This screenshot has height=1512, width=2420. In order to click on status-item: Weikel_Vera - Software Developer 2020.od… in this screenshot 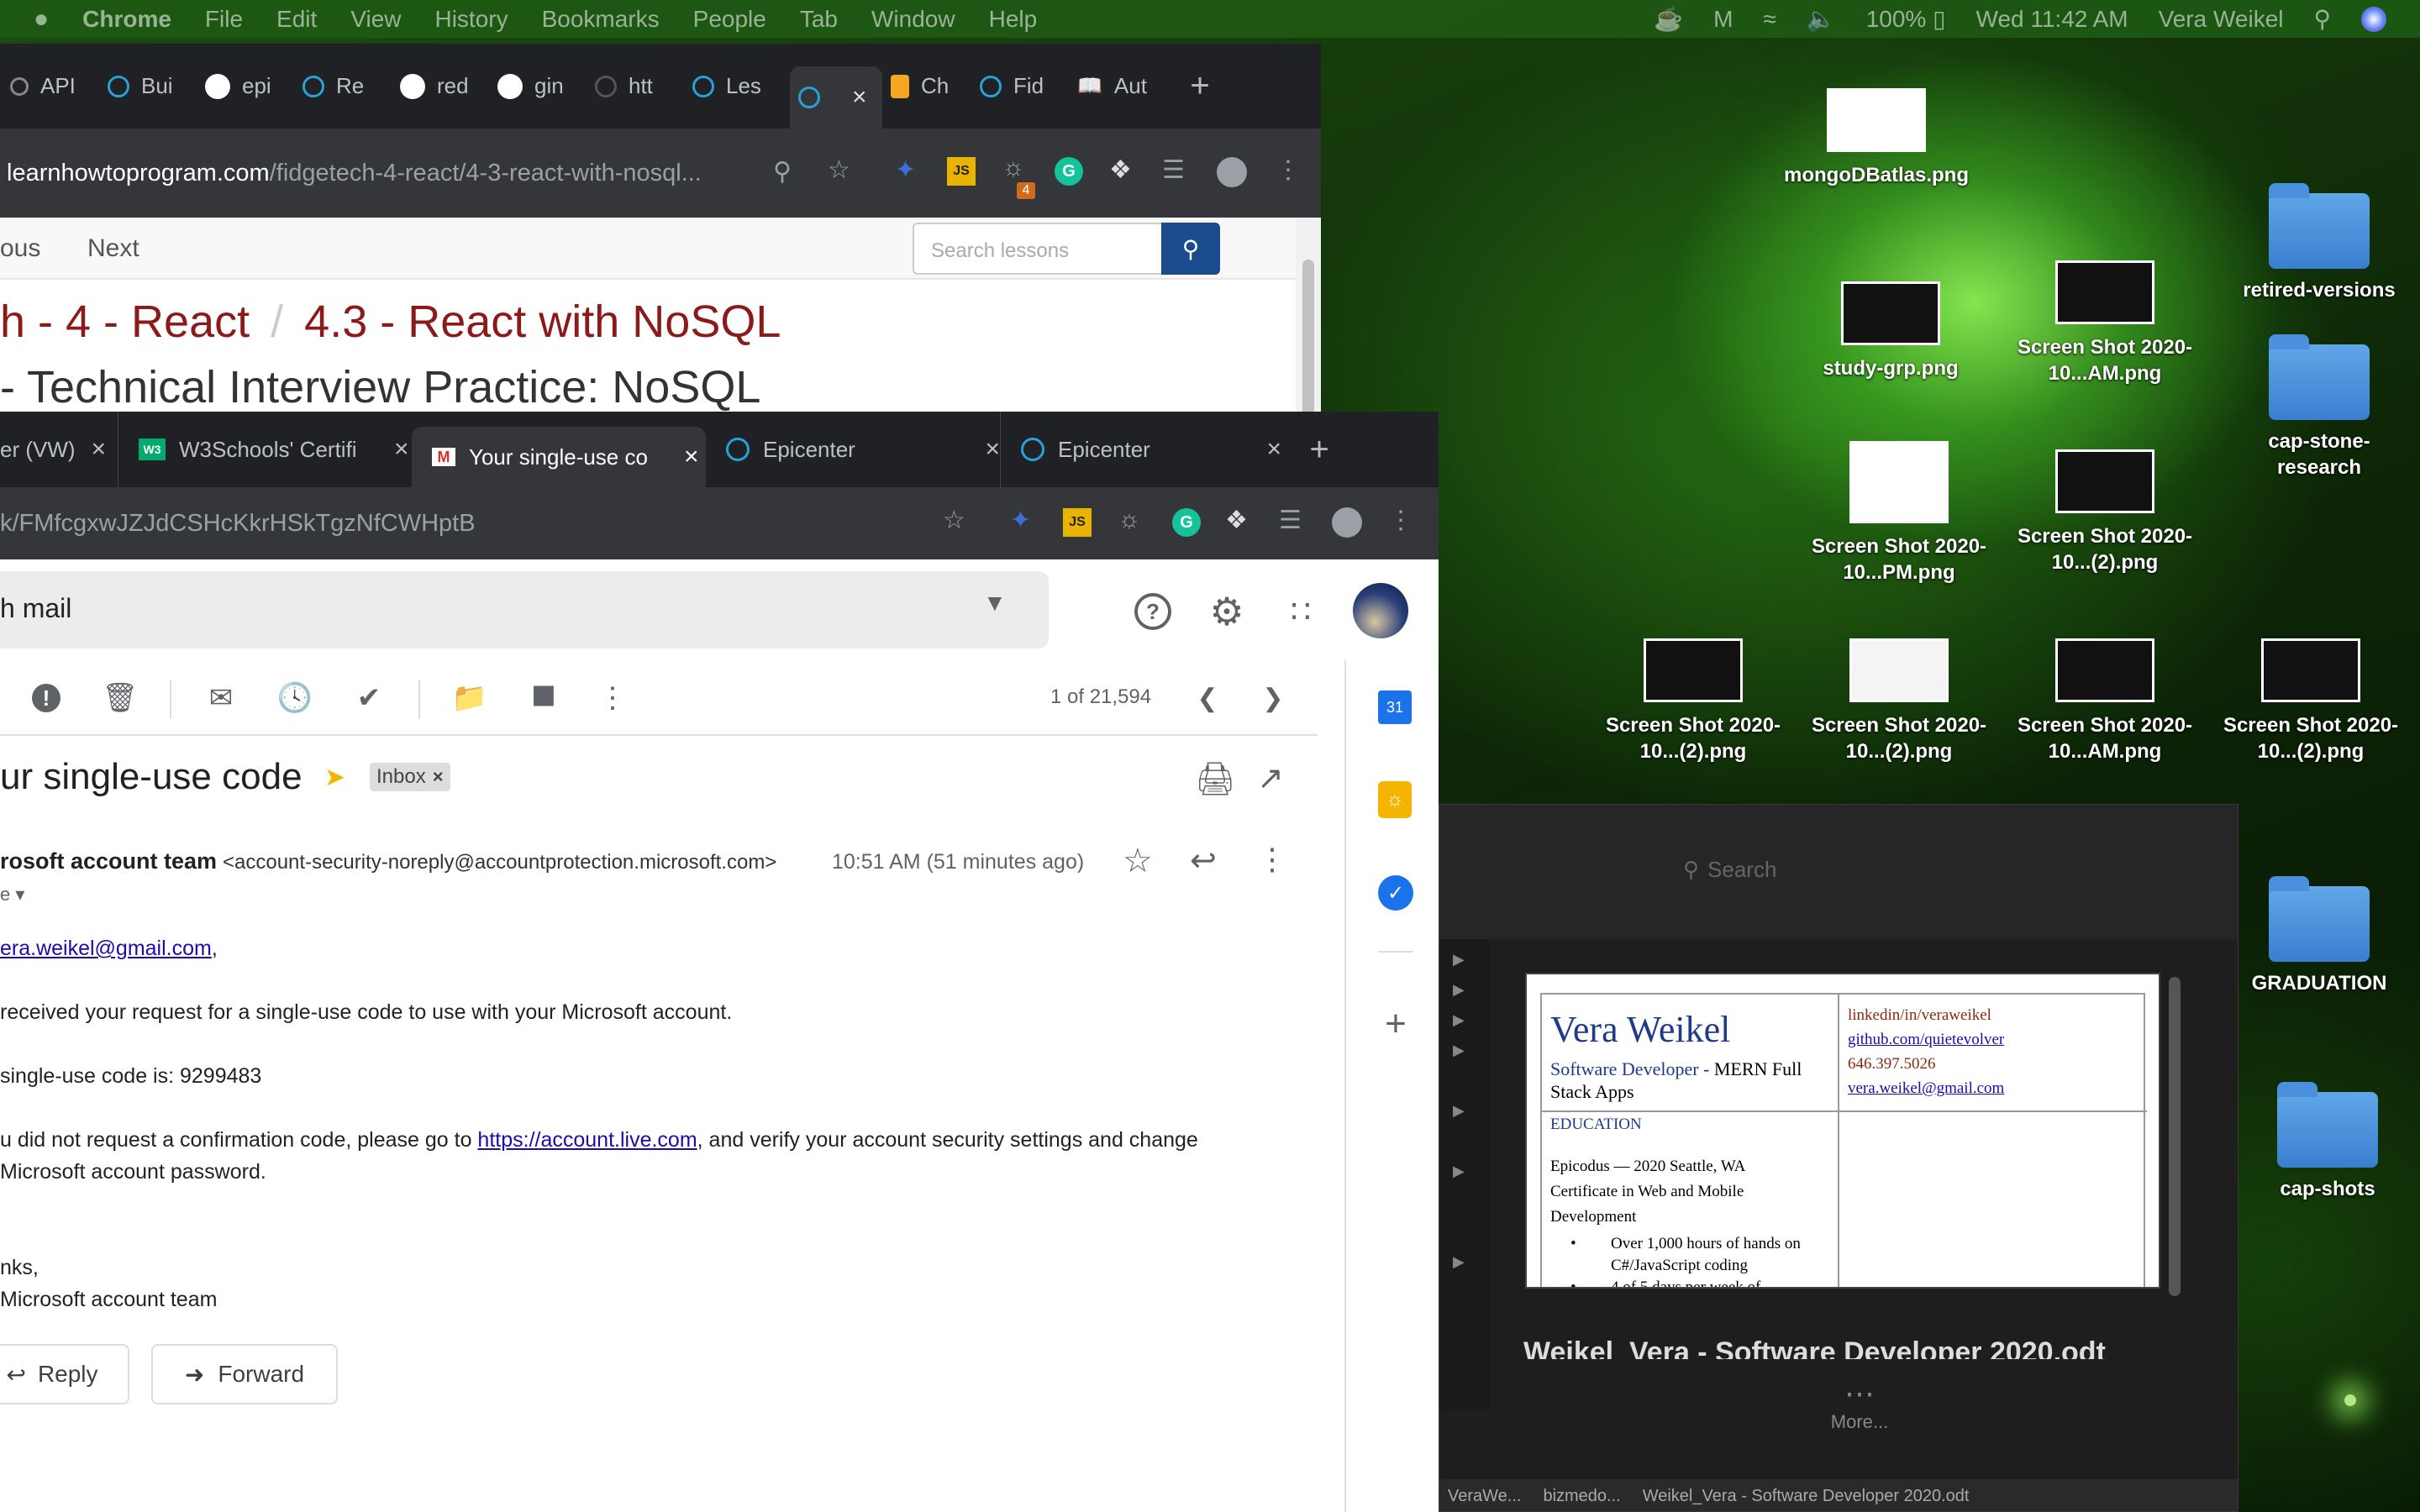, I will do `click(1806, 1496)`.